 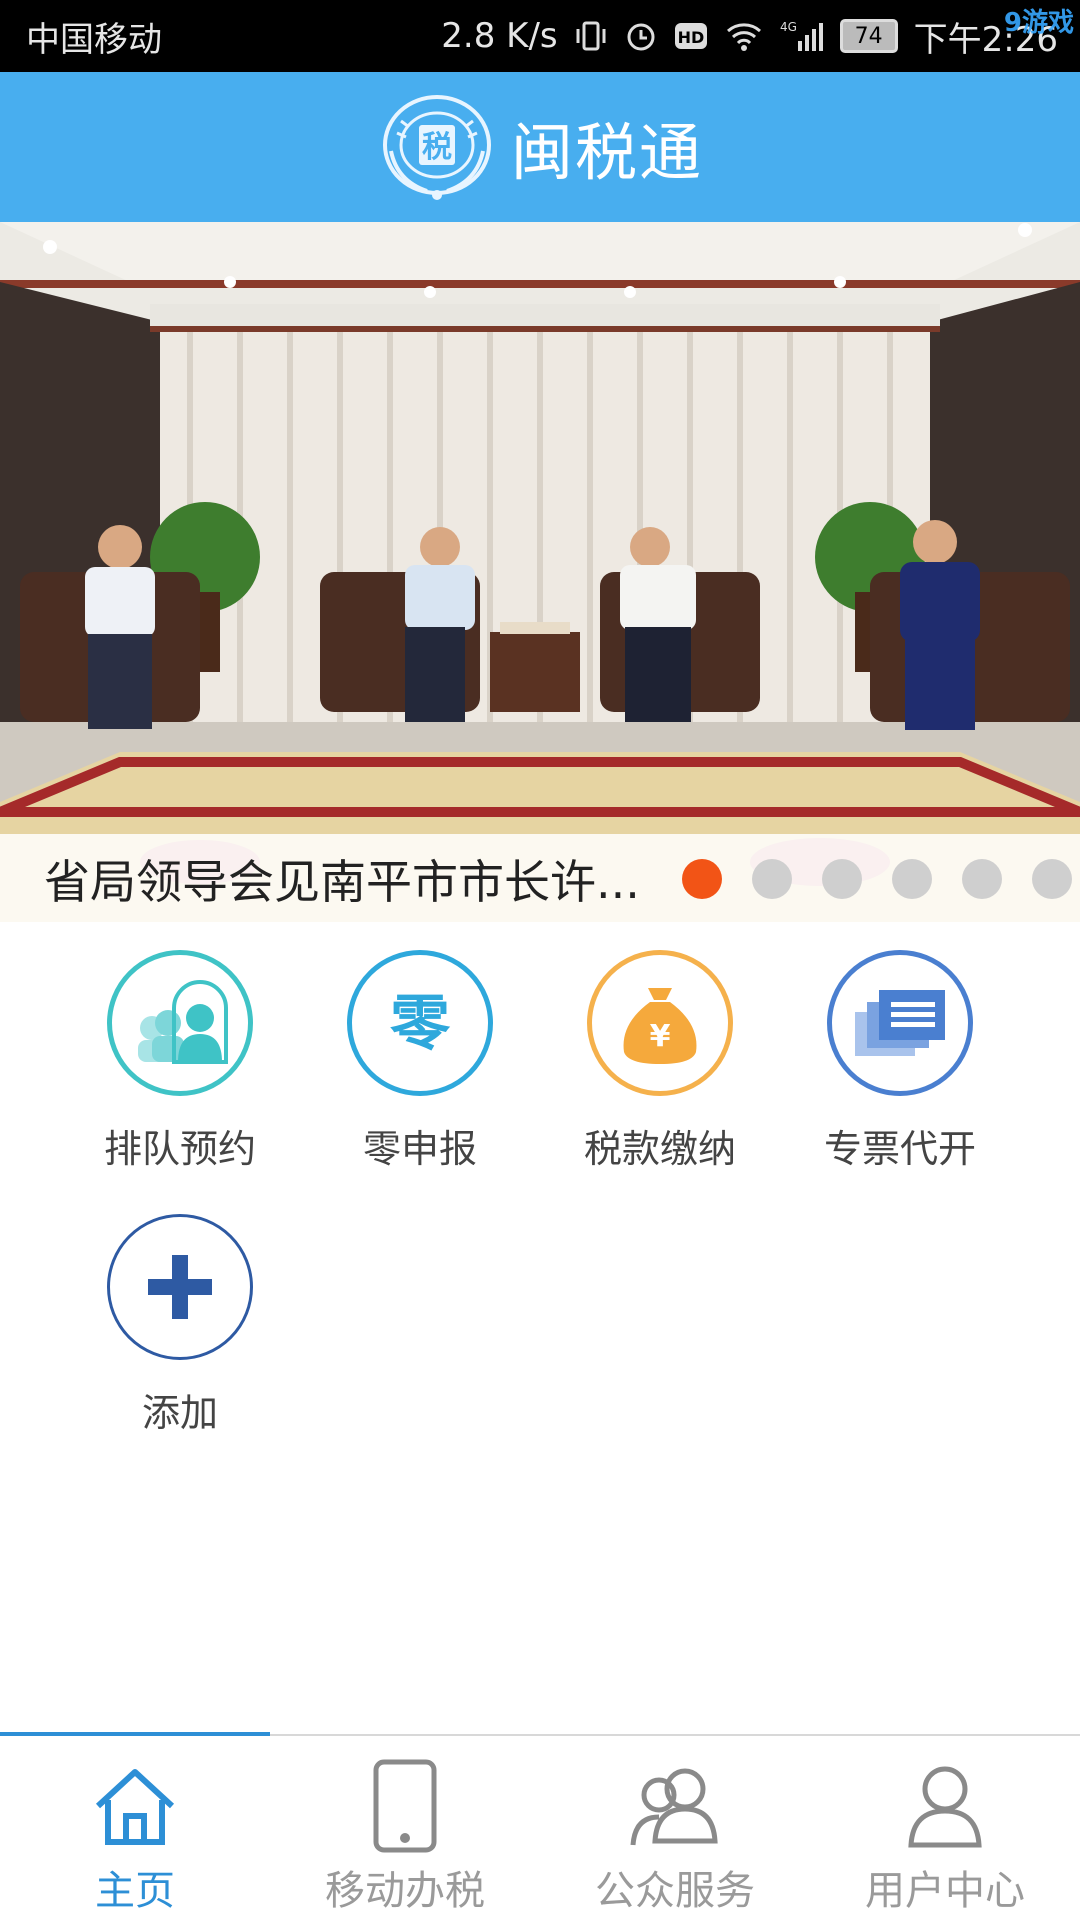 I want to click on tax-emblem-icon: 税, so click(x=436, y=147).